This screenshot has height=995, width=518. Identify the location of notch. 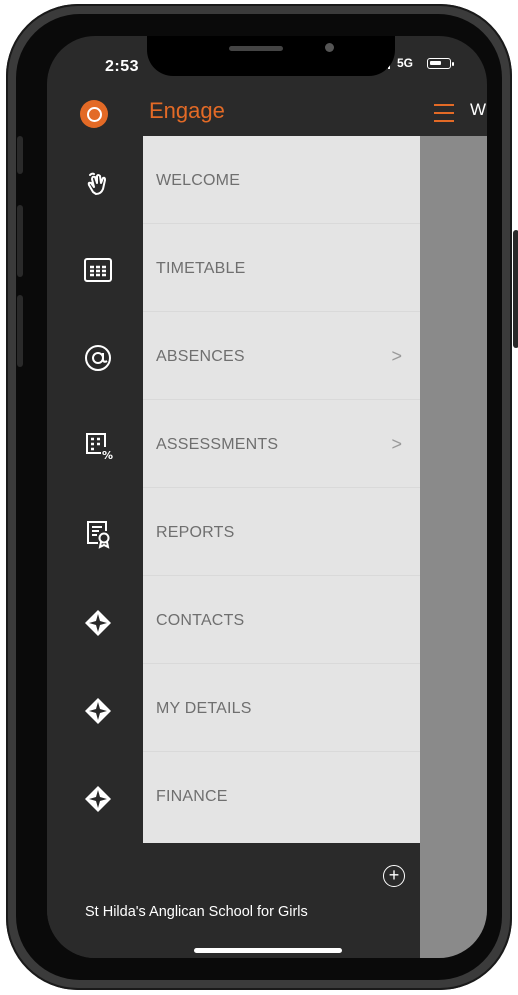
(271, 56).